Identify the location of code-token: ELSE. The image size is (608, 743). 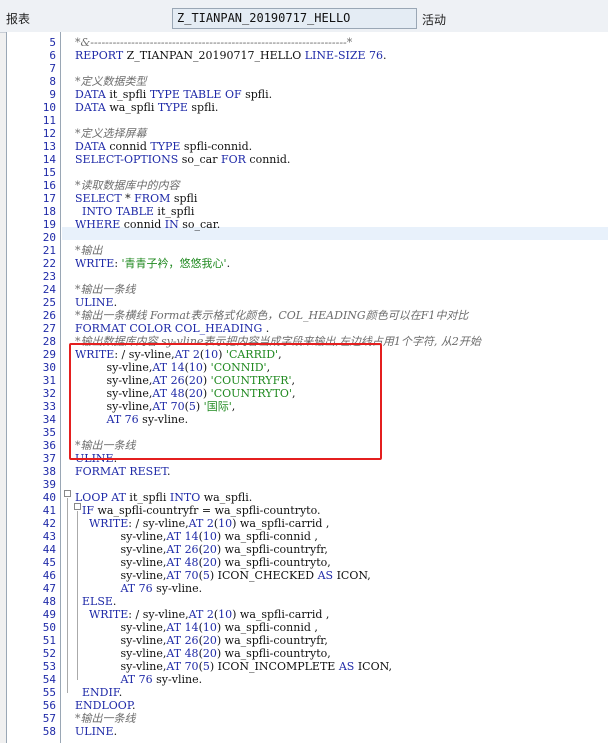
(94, 601).